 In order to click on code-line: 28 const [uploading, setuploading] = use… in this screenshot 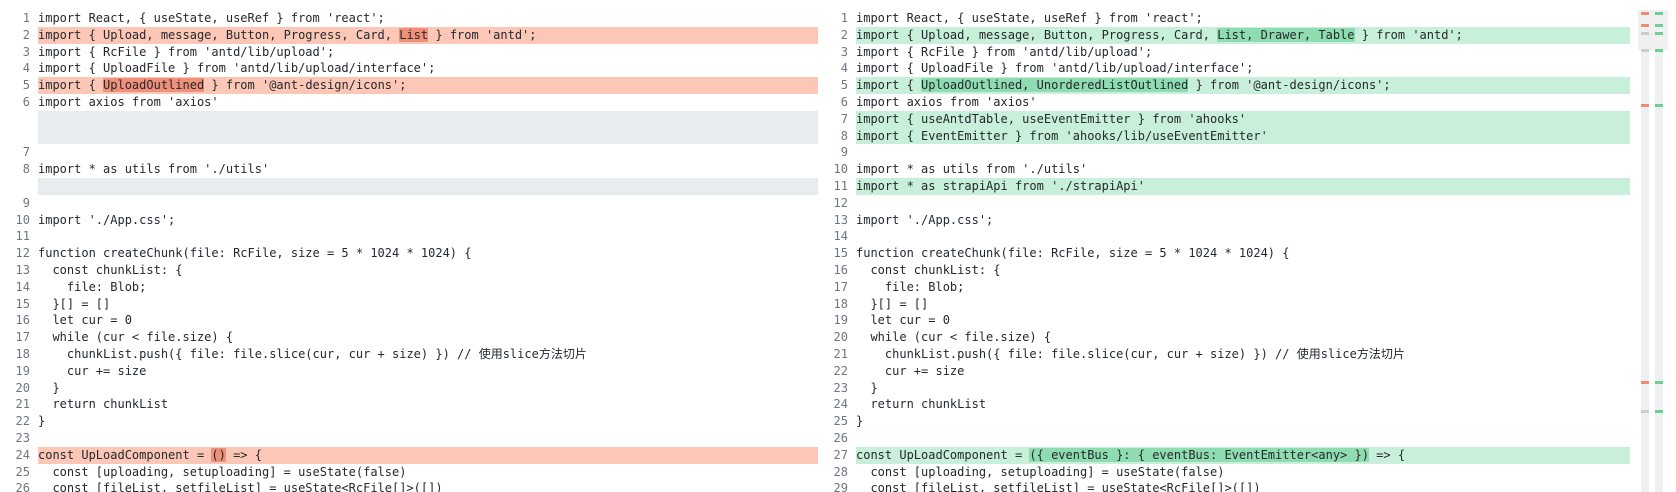, I will do `click(1224, 472)`.